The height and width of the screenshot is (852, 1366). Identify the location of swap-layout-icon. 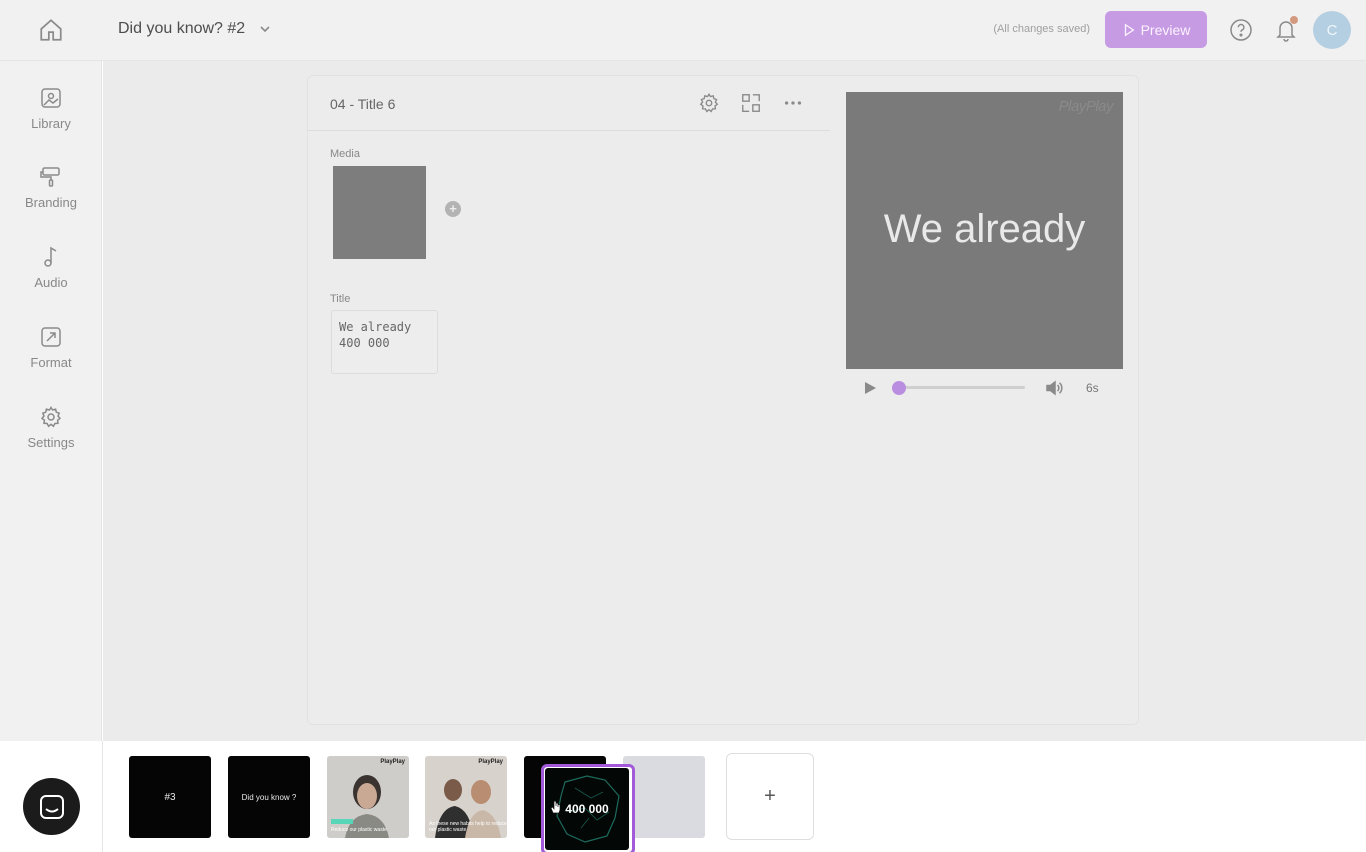
(751, 103).